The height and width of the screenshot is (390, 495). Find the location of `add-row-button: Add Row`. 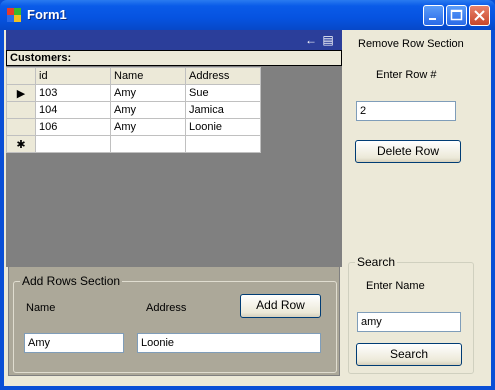

add-row-button: Add Row is located at coordinates (280, 306).